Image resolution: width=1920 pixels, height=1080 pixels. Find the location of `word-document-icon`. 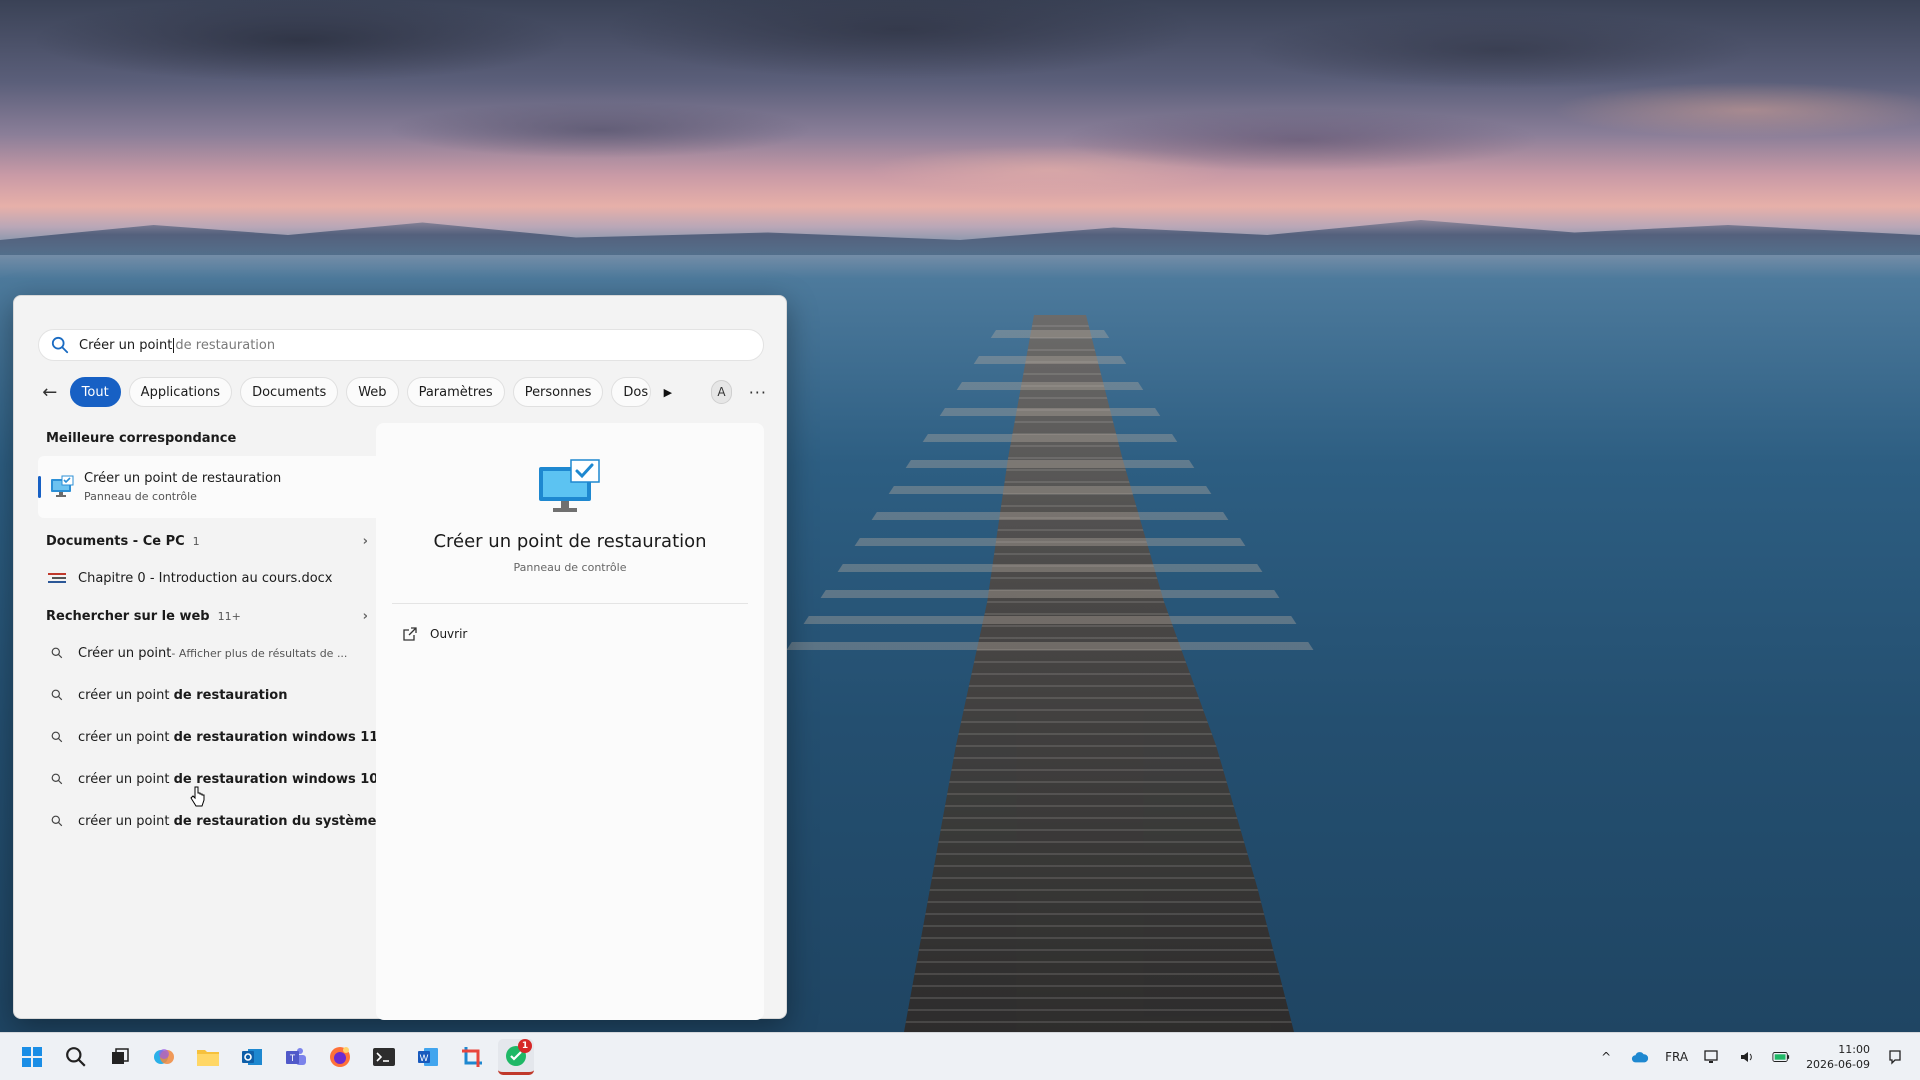

word-document-icon is located at coordinates (57, 578).